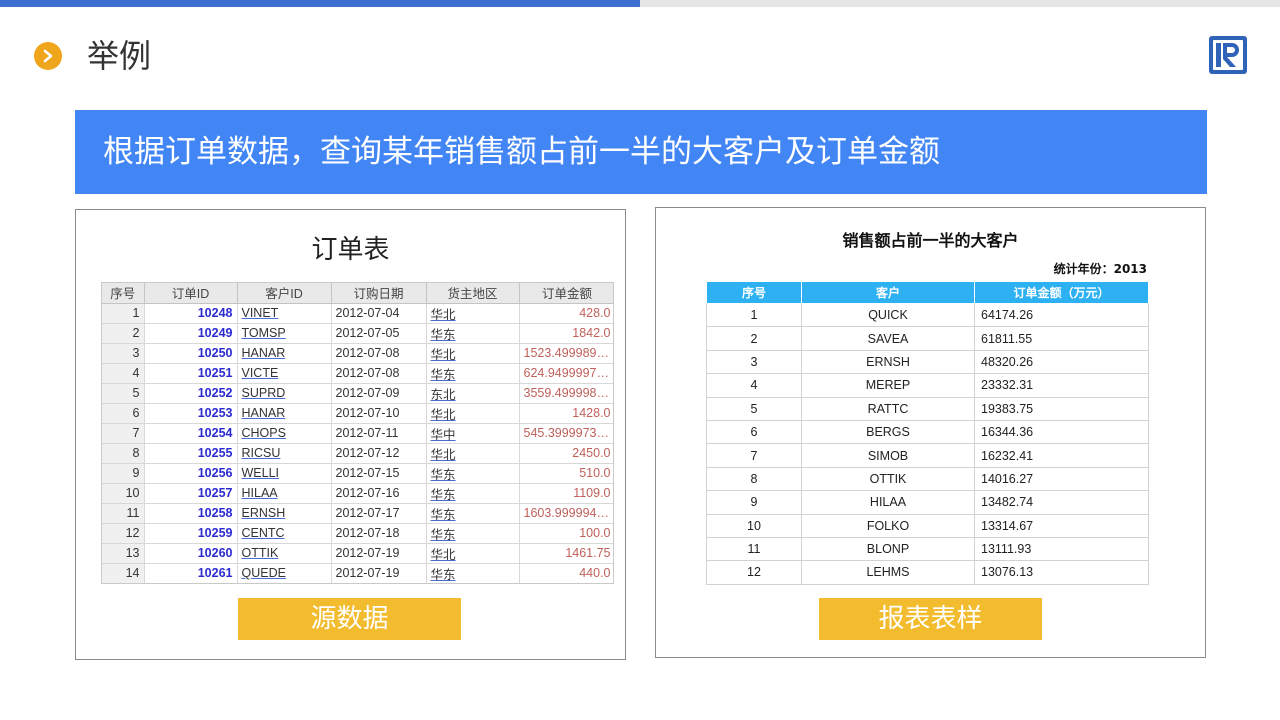  I want to click on table-row: 10 FOLKO 13314.67, so click(927, 525).